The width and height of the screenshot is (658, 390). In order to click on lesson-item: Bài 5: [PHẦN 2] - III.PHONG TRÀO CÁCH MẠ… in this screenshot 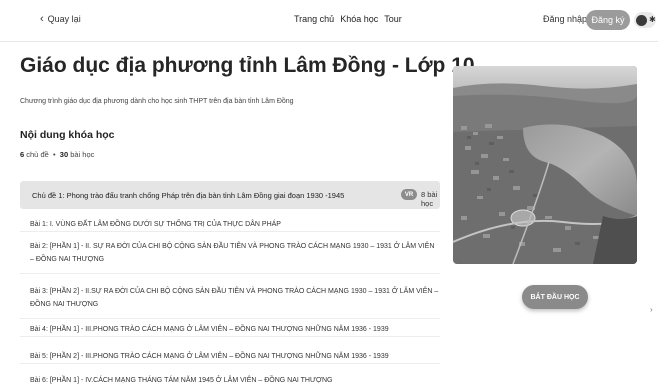, I will do `click(230, 357)`.